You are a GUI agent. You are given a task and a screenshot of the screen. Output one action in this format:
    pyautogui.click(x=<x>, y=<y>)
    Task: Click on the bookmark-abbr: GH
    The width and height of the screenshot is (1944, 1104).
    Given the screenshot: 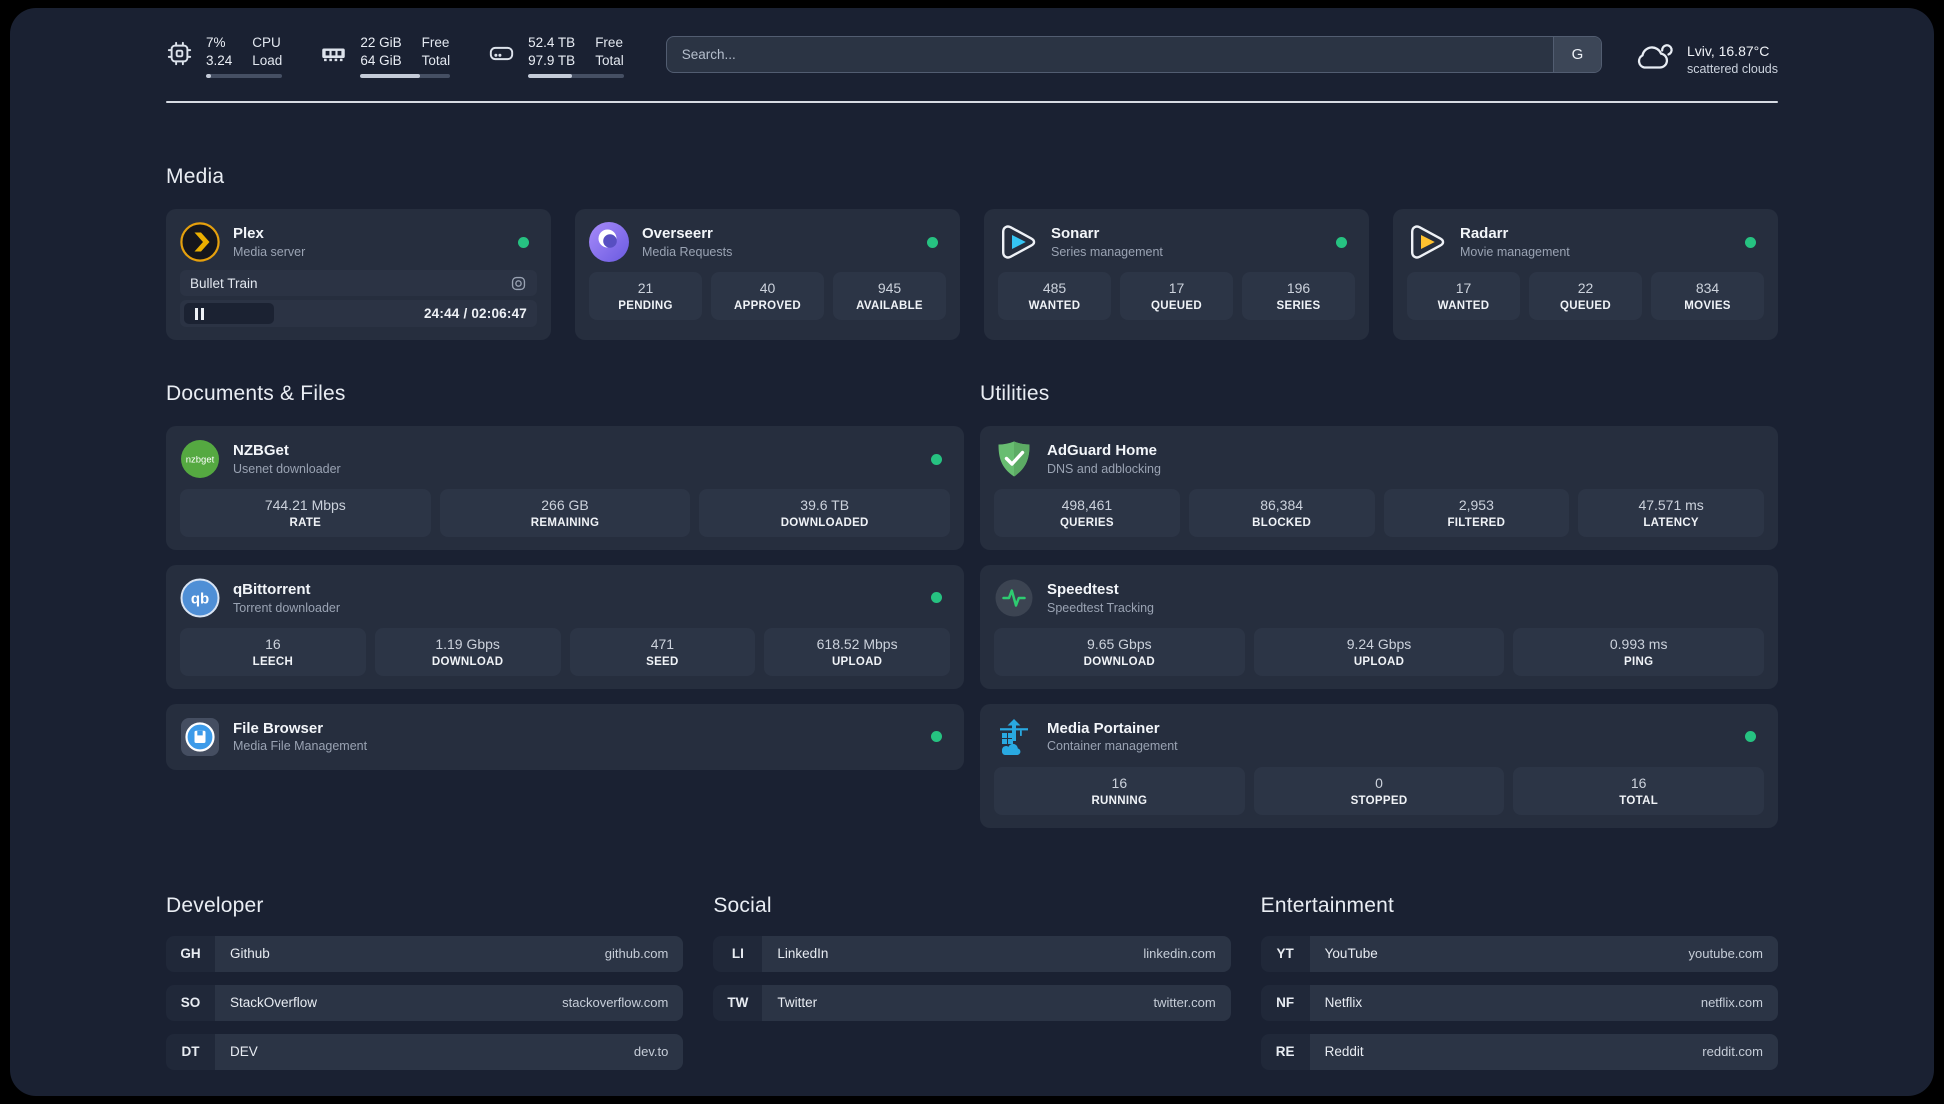 What is the action you would take?
    pyautogui.click(x=190, y=953)
    